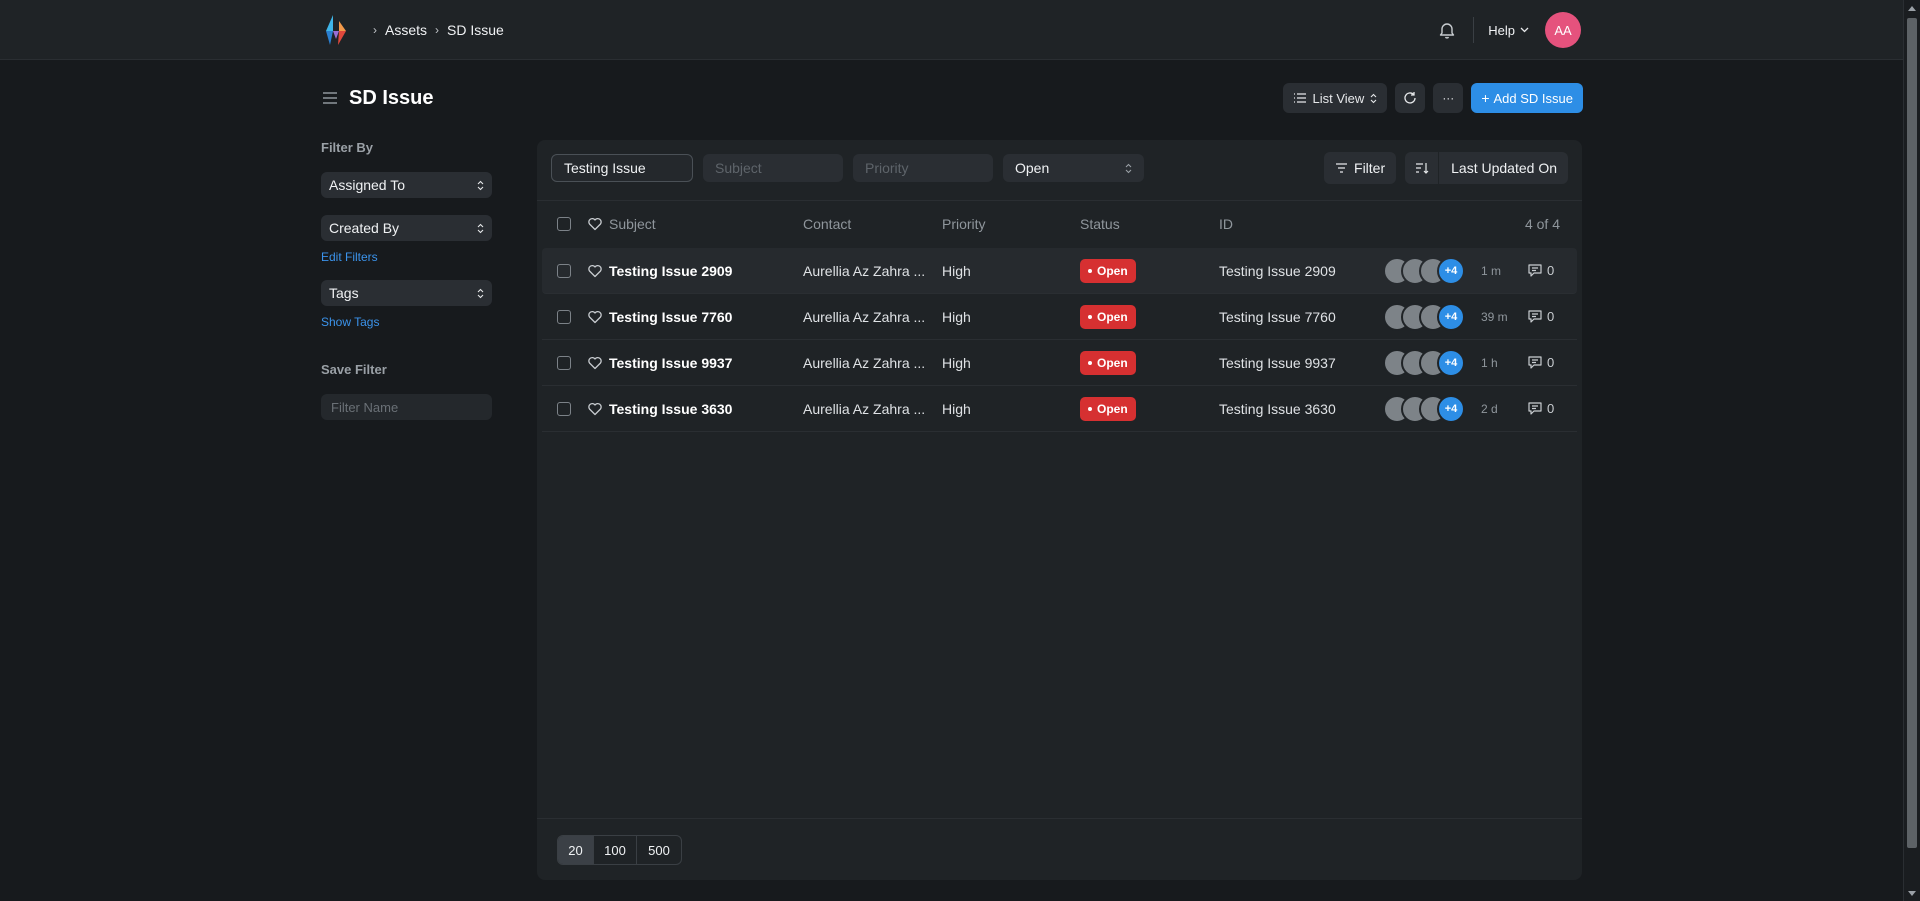 This screenshot has width=1920, height=901. What do you see at coordinates (407, 257) in the screenshot?
I see `edit-filters-link: Edit Filters` at bounding box center [407, 257].